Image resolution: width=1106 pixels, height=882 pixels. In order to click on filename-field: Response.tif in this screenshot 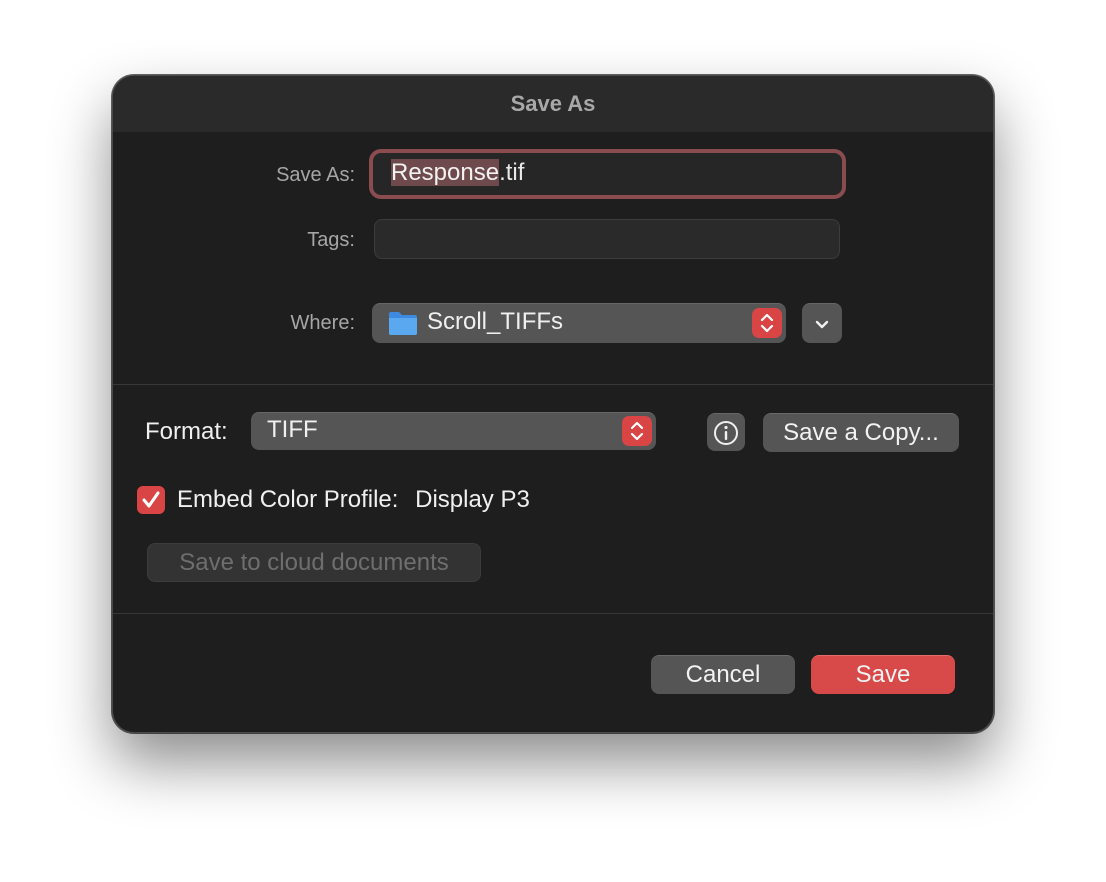, I will do `click(607, 174)`.